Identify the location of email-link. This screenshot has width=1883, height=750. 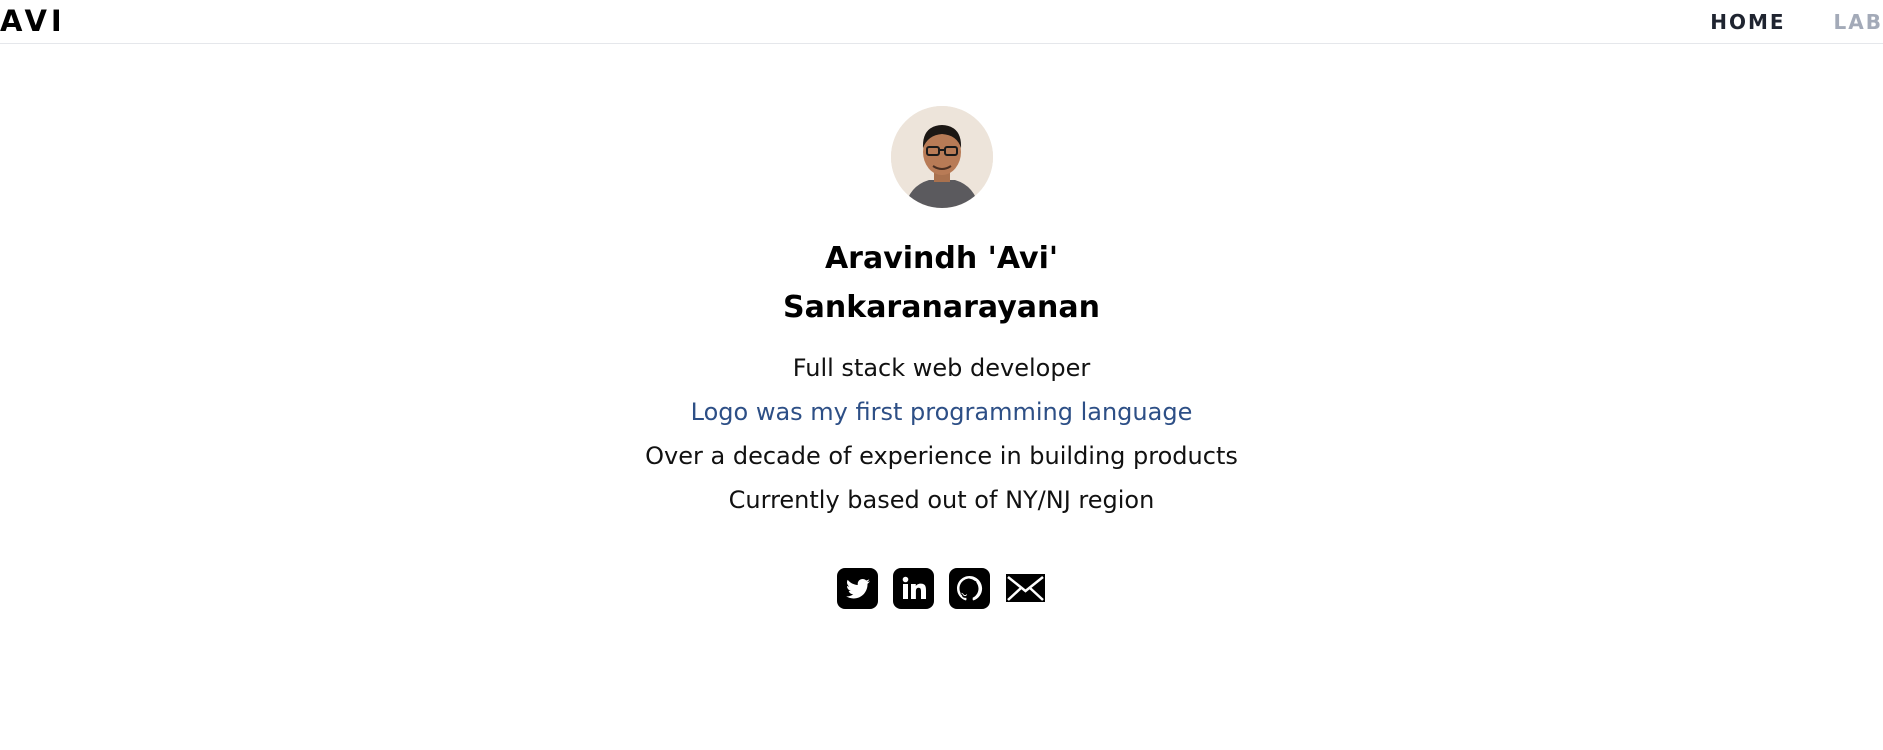
(1025, 588).